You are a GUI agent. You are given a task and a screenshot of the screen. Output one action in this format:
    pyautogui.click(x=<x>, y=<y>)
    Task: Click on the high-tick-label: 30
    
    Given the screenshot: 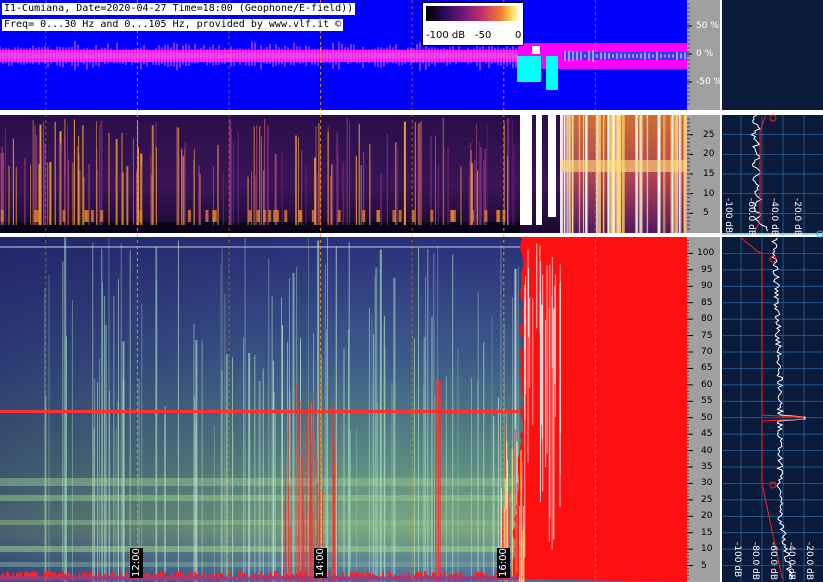 What is the action you would take?
    pyautogui.click(x=707, y=483)
    